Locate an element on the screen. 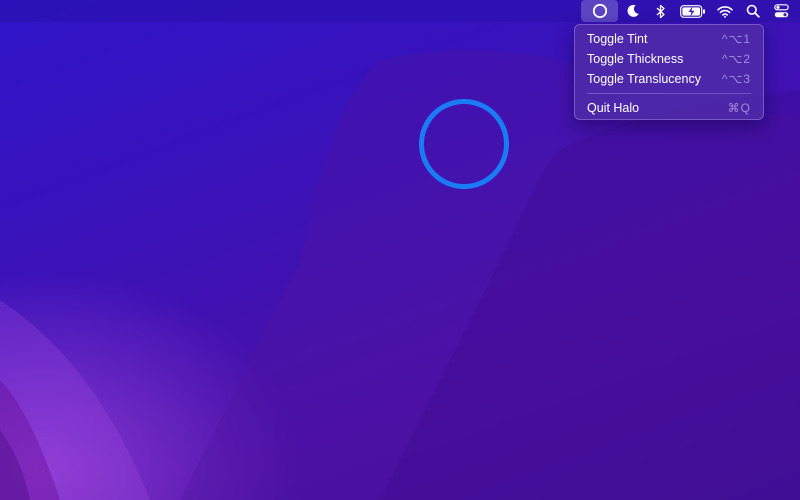  menu-item-toggle-tint: Toggle Tint ^⌥1 is located at coordinates (669, 39).